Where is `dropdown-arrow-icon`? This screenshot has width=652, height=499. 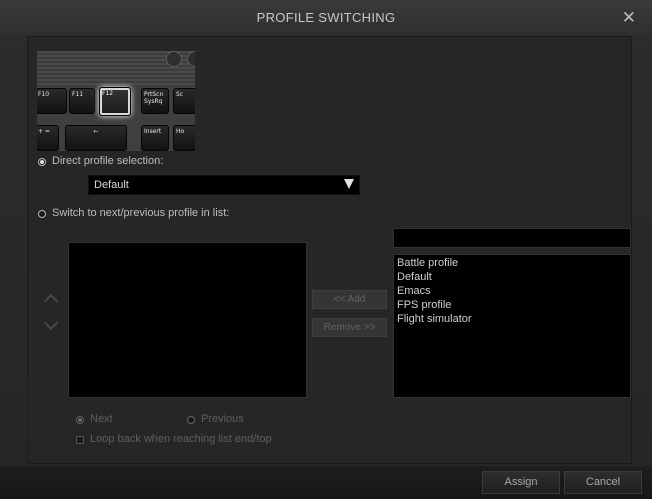 dropdown-arrow-icon is located at coordinates (349, 184).